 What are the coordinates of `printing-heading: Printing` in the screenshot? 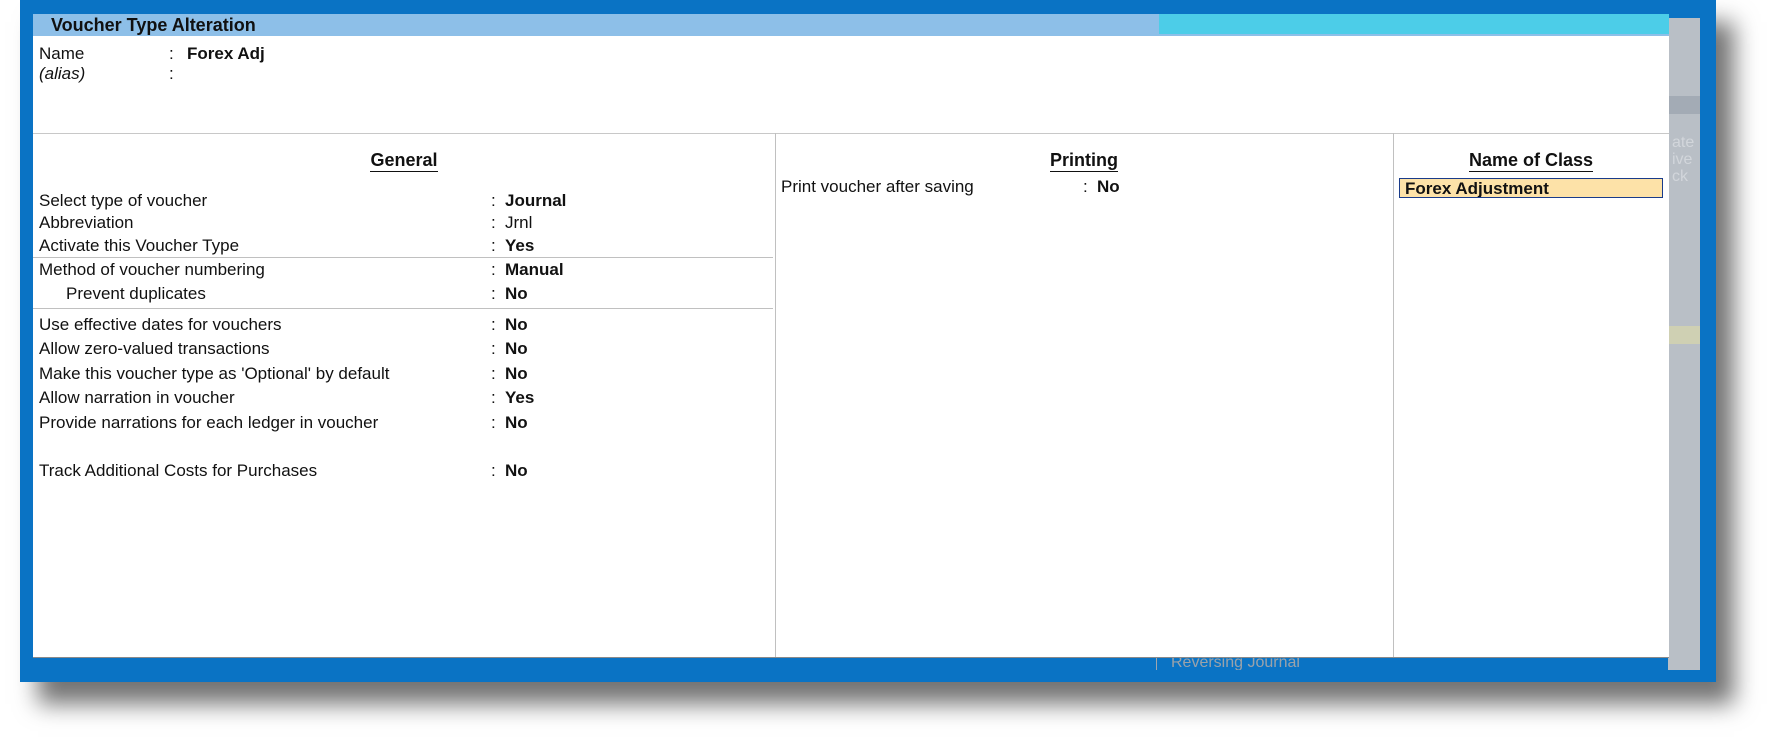 It's located at (1084, 161).